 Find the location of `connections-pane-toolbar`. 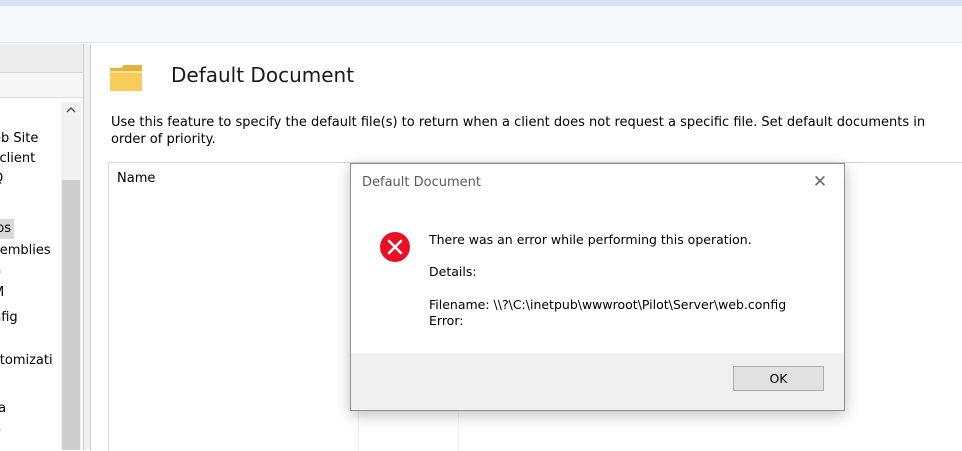

connections-pane-toolbar is located at coordinates (41, 85).